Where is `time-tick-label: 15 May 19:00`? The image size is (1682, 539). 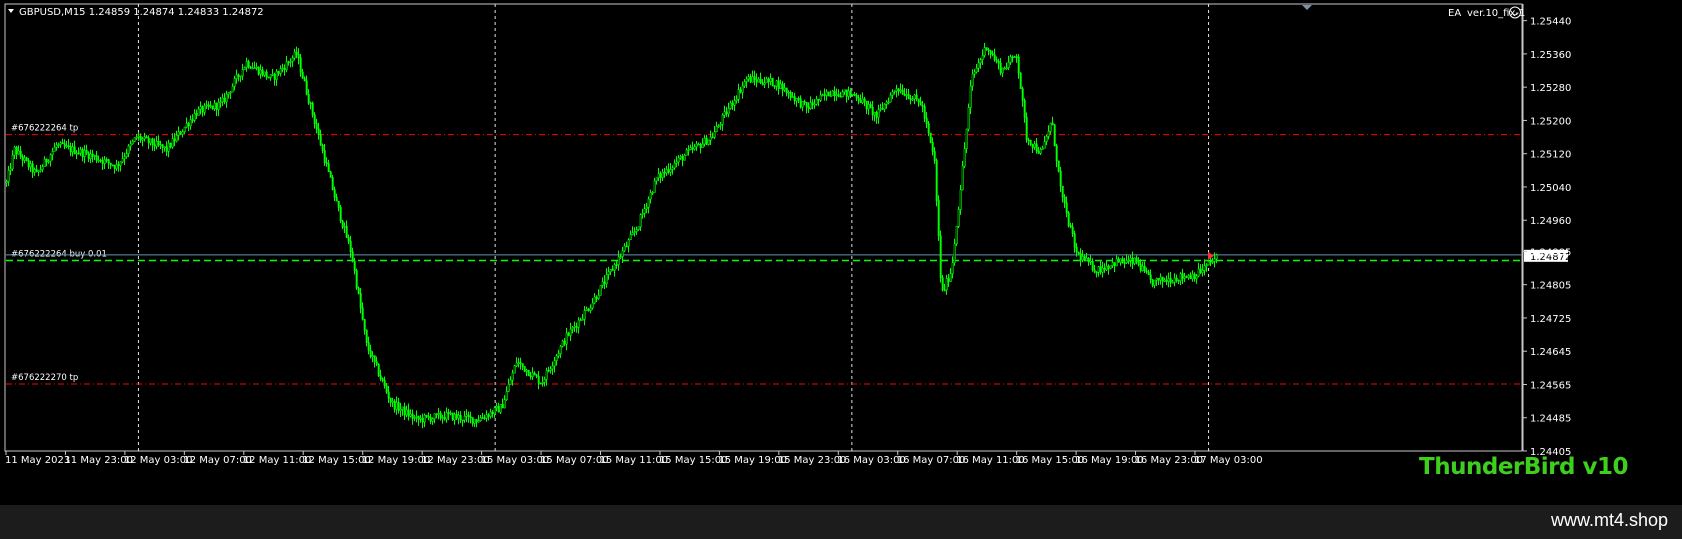 time-tick-label: 15 May 19:00 is located at coordinates (752, 460).